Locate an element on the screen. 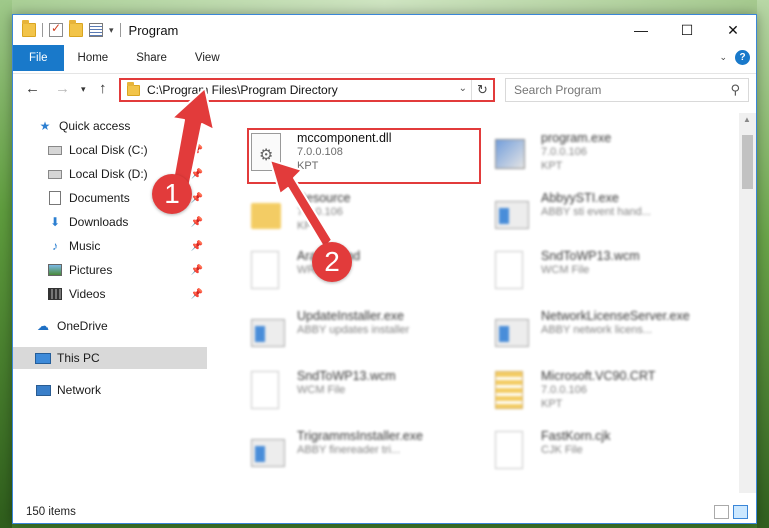  file-type: CJK File is located at coordinates (562, 450).